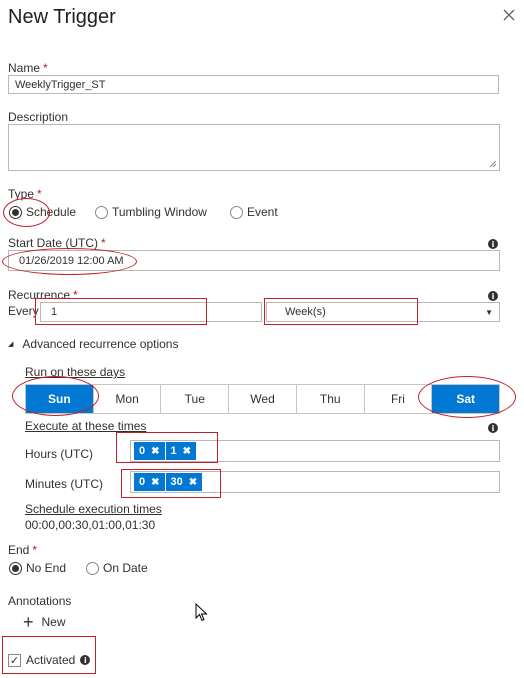 The height and width of the screenshot is (678, 524). Describe the element at coordinates (315, 451) in the screenshot. I see `hours-input: 0 ✖ 1 ✖` at that location.